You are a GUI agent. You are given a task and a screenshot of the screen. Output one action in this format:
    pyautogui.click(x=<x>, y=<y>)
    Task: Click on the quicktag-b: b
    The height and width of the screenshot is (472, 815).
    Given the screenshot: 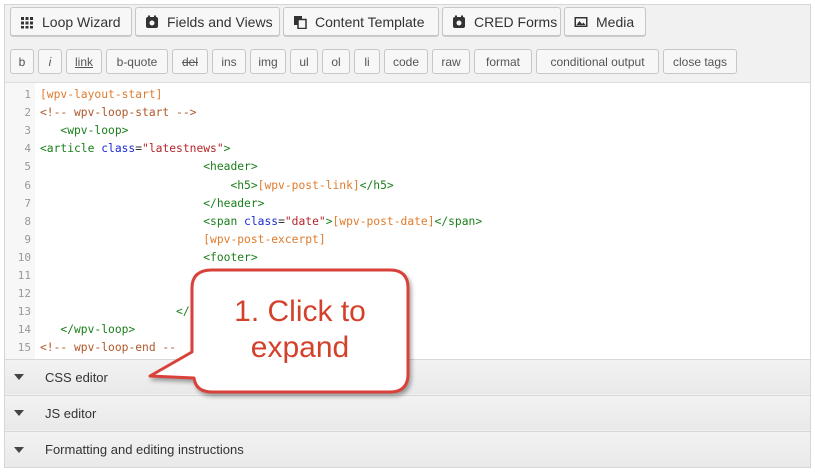 What is the action you would take?
    pyautogui.click(x=22, y=61)
    